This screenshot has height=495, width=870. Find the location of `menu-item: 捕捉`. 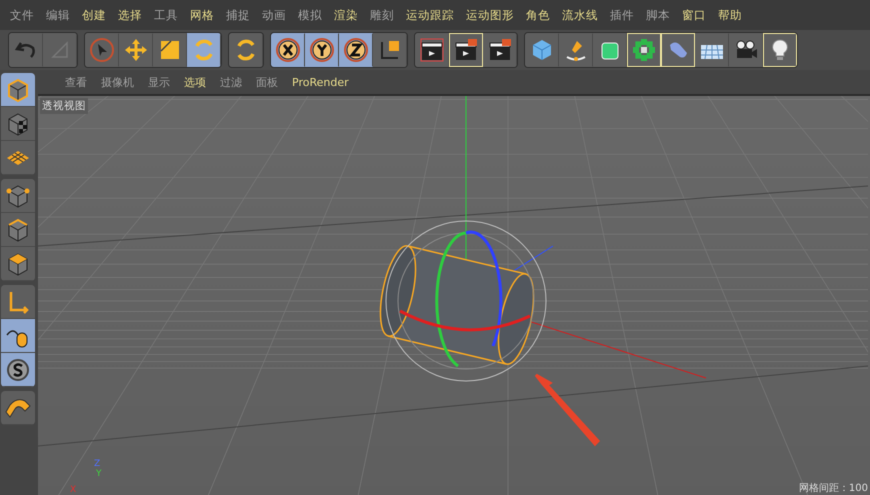

menu-item: 捕捉 is located at coordinates (238, 15).